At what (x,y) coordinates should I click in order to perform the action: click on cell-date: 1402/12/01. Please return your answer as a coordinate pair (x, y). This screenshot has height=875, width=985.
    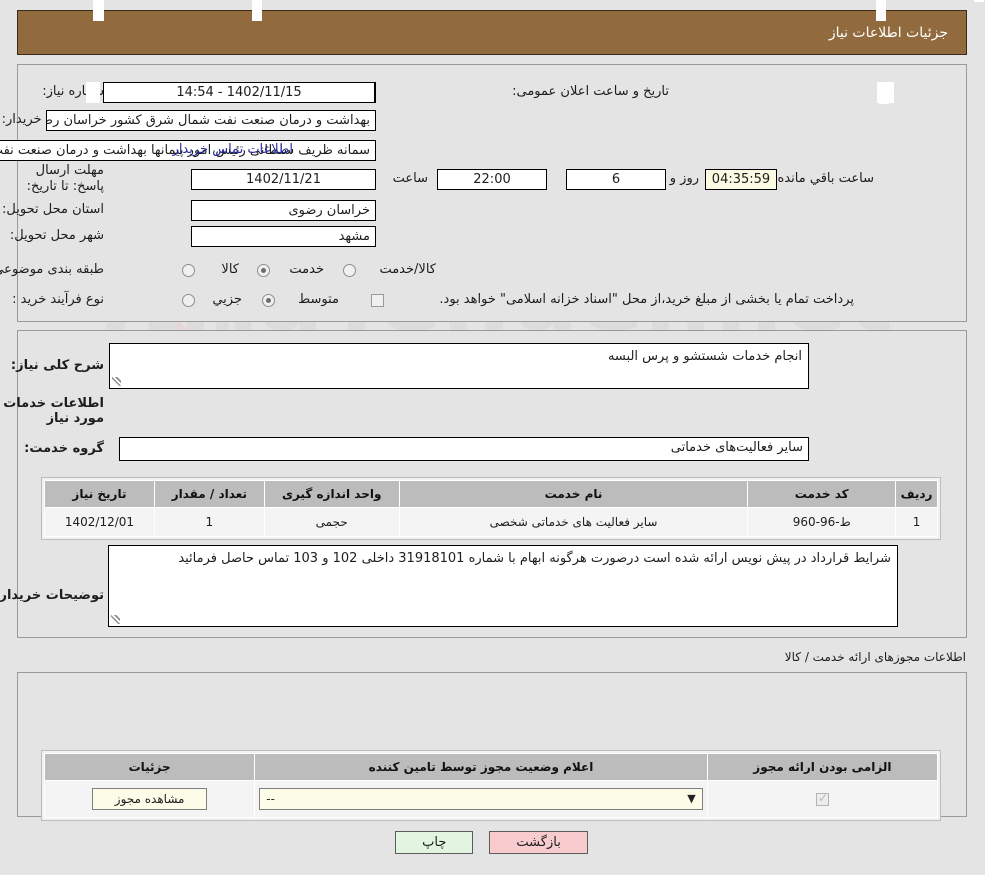
    Looking at the image, I should click on (100, 522).